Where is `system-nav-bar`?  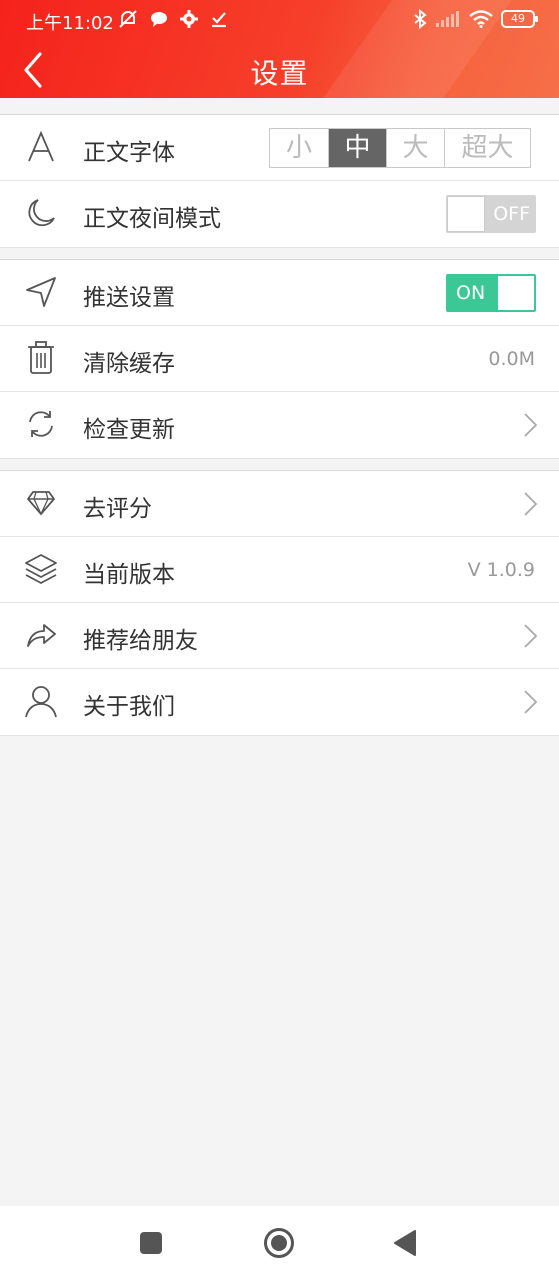 system-nav-bar is located at coordinates (279, 1243).